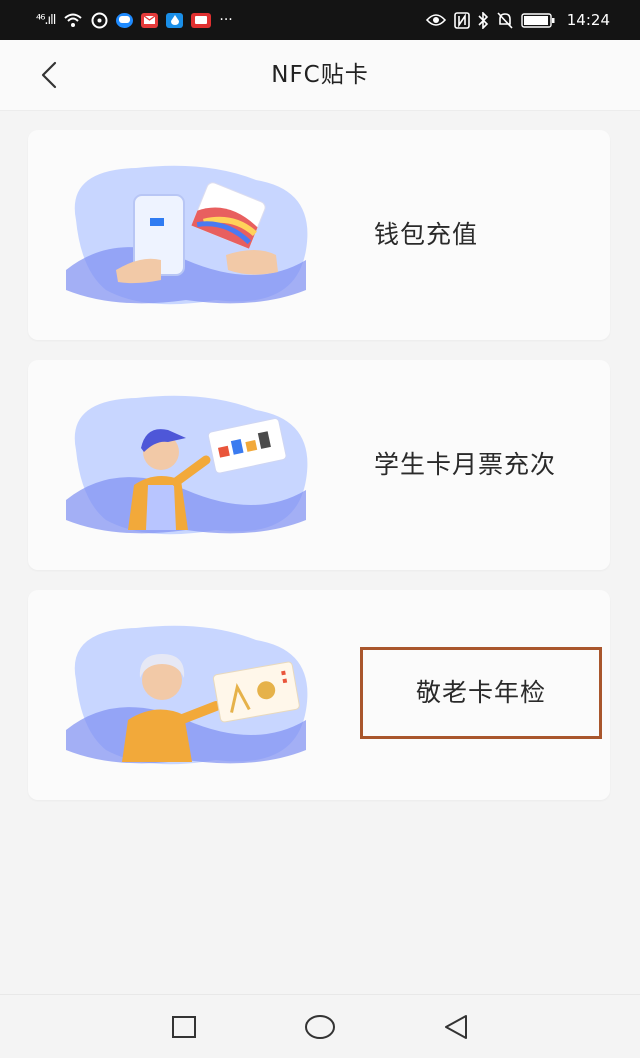 The image size is (640, 1058). I want to click on system-back-button, so click(456, 1027).